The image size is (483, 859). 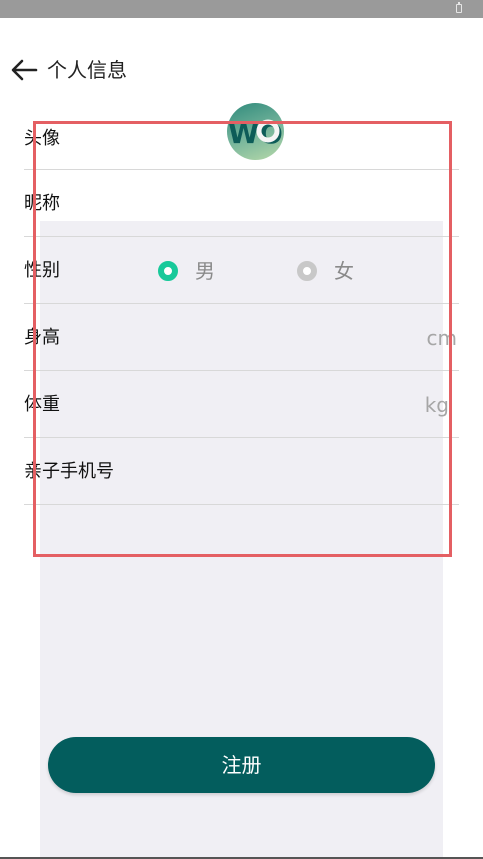 I want to click on page-title: 个人信息, so click(x=87, y=70).